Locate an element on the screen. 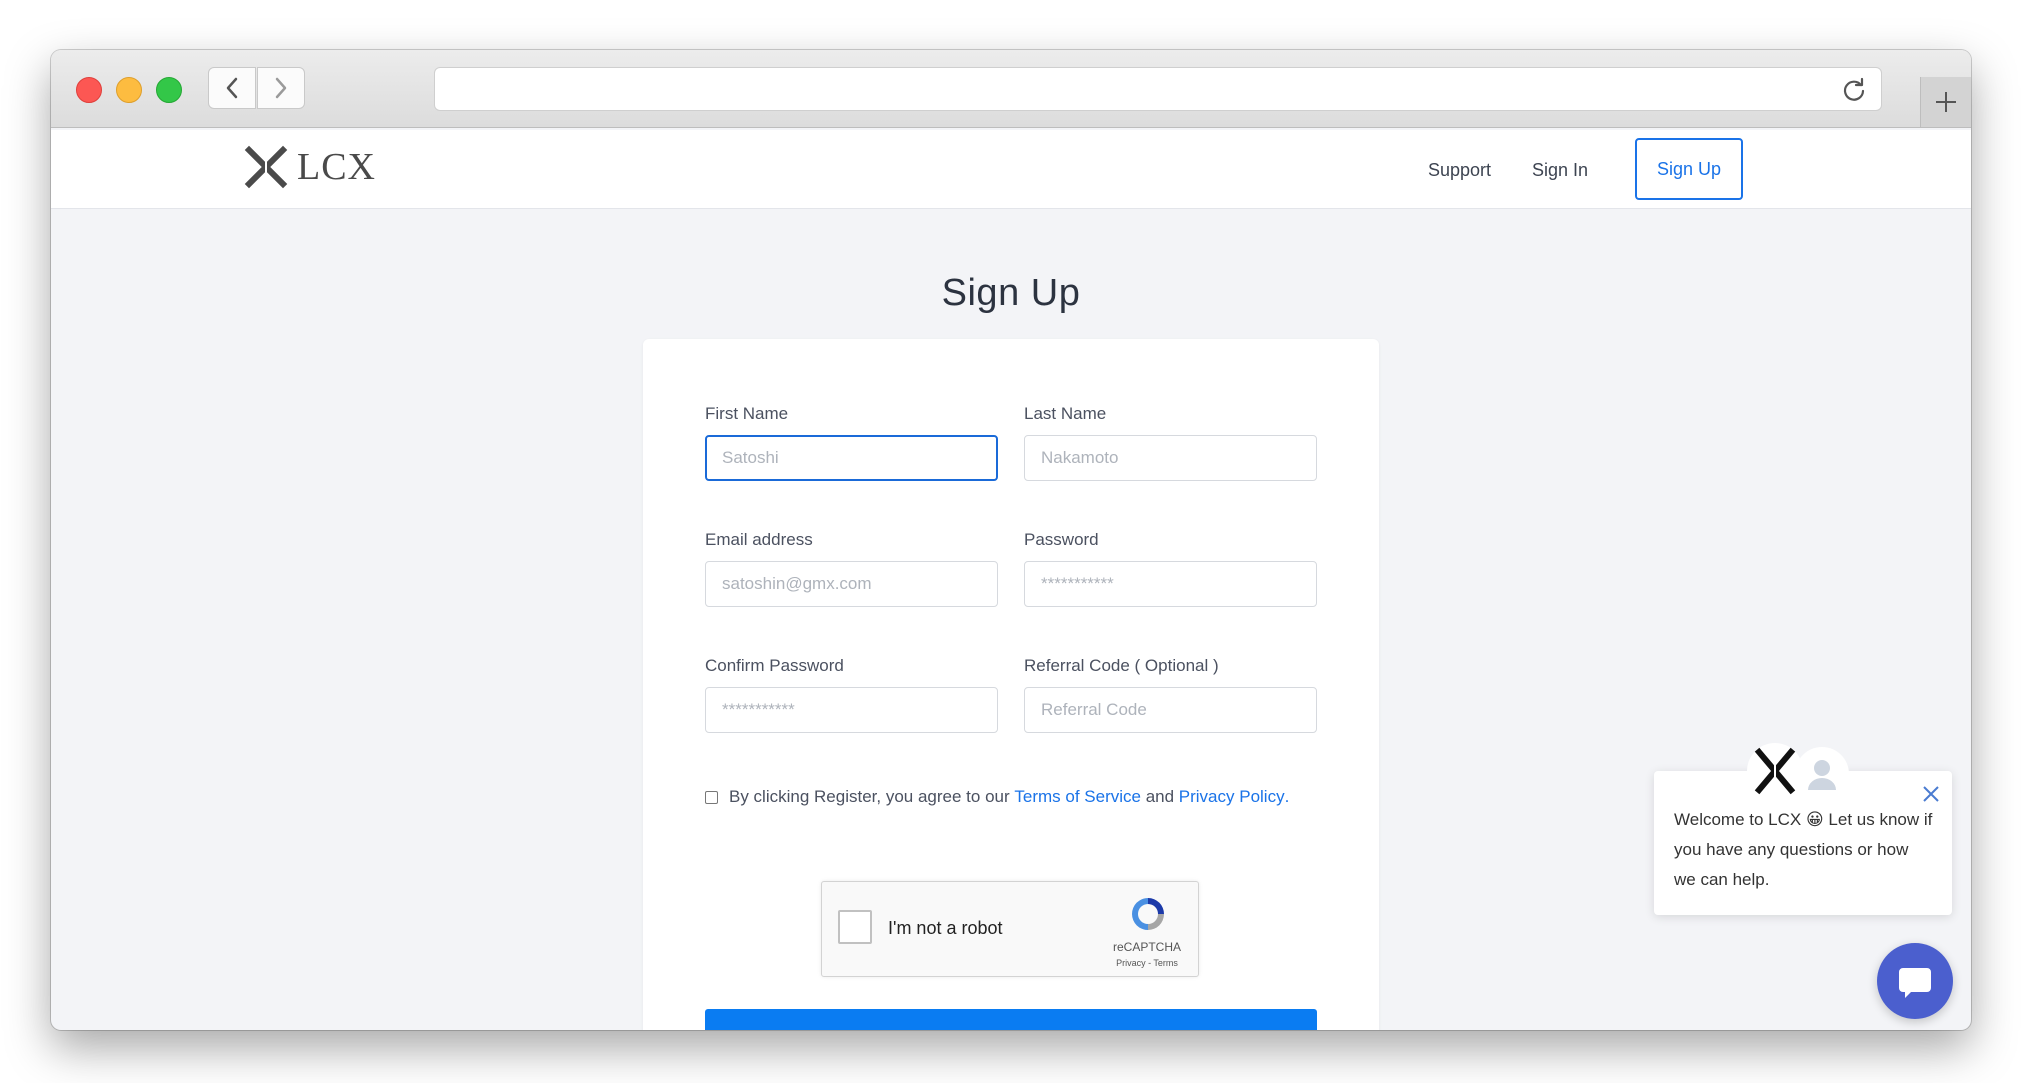 The image size is (2022, 1083). password-label: Password is located at coordinates (1061, 539).